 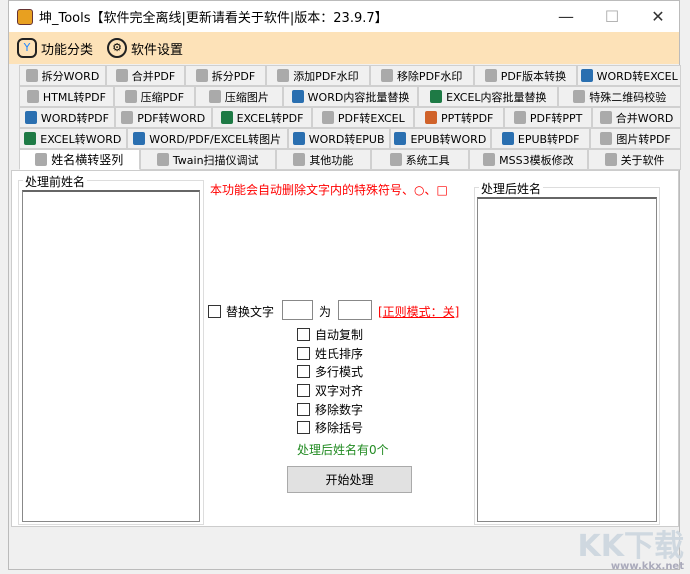 What do you see at coordinates (440, 138) in the screenshot?
I see `tab-3-3: EPUB转WORD` at bounding box center [440, 138].